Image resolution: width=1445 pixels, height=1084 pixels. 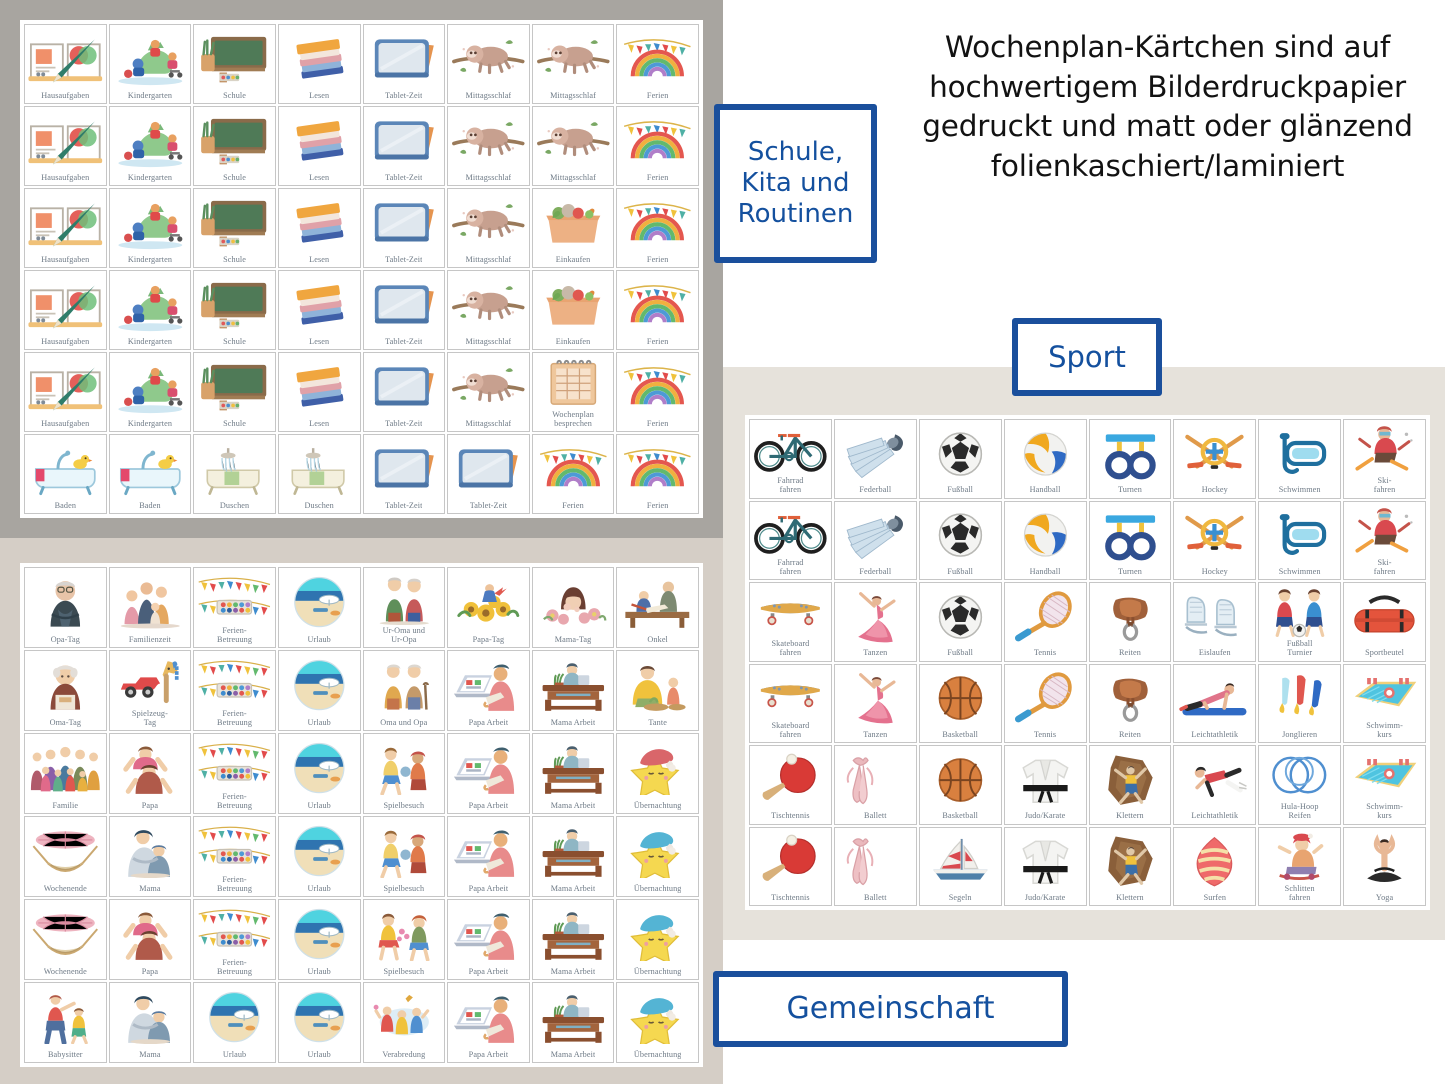 I want to click on picture-card: Segeln, so click(x=960, y=866).